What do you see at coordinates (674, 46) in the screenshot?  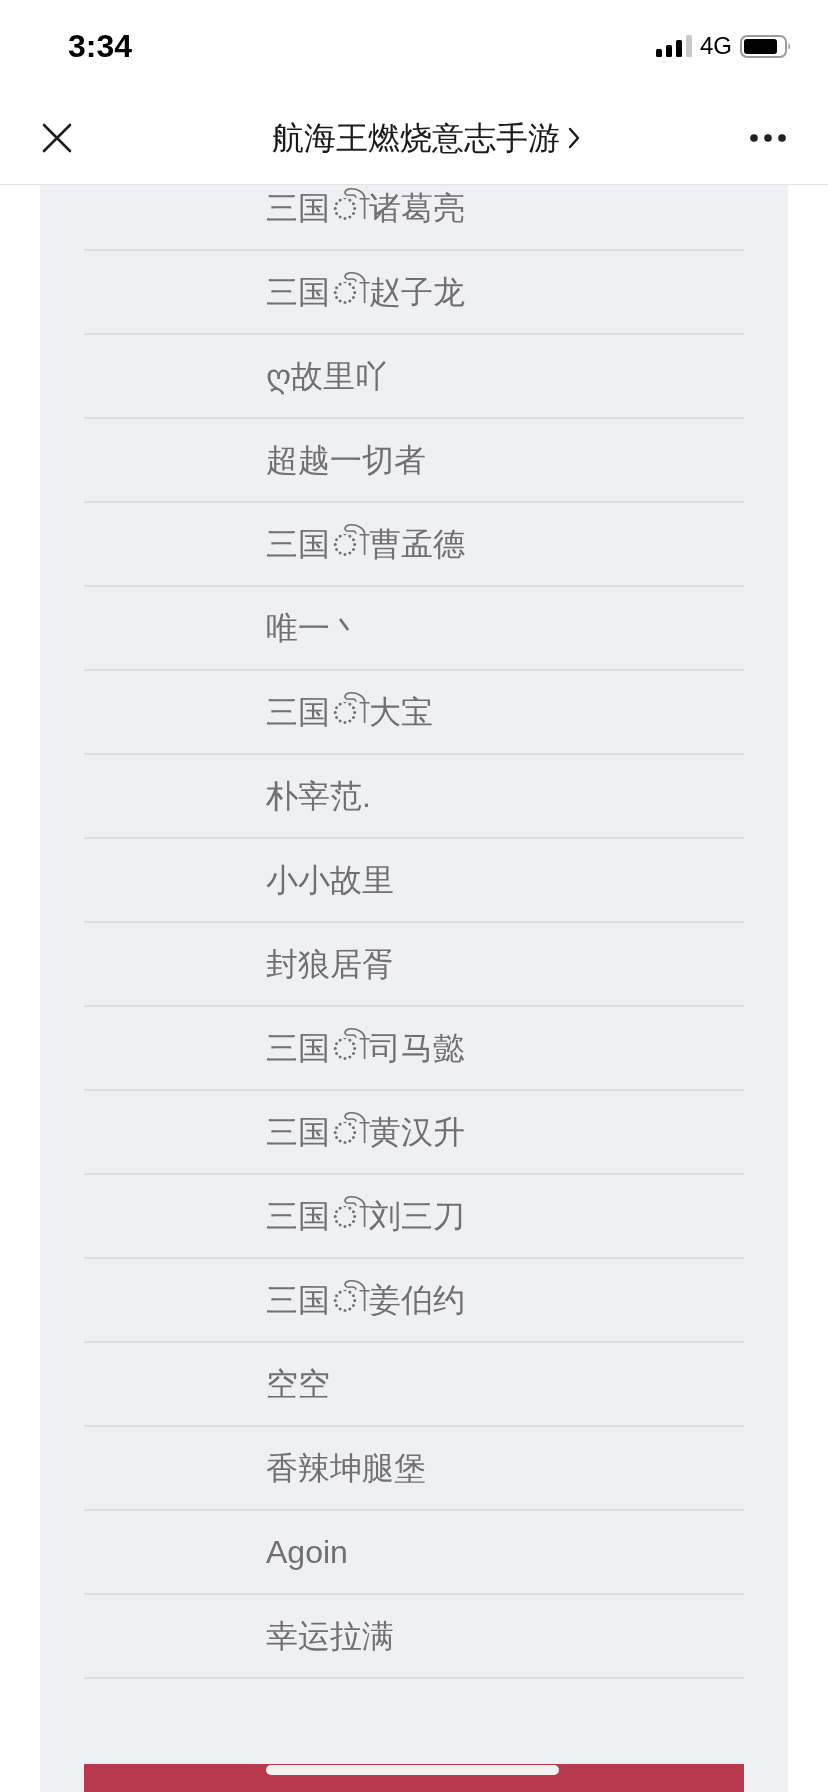 I see `signal-icon` at bounding box center [674, 46].